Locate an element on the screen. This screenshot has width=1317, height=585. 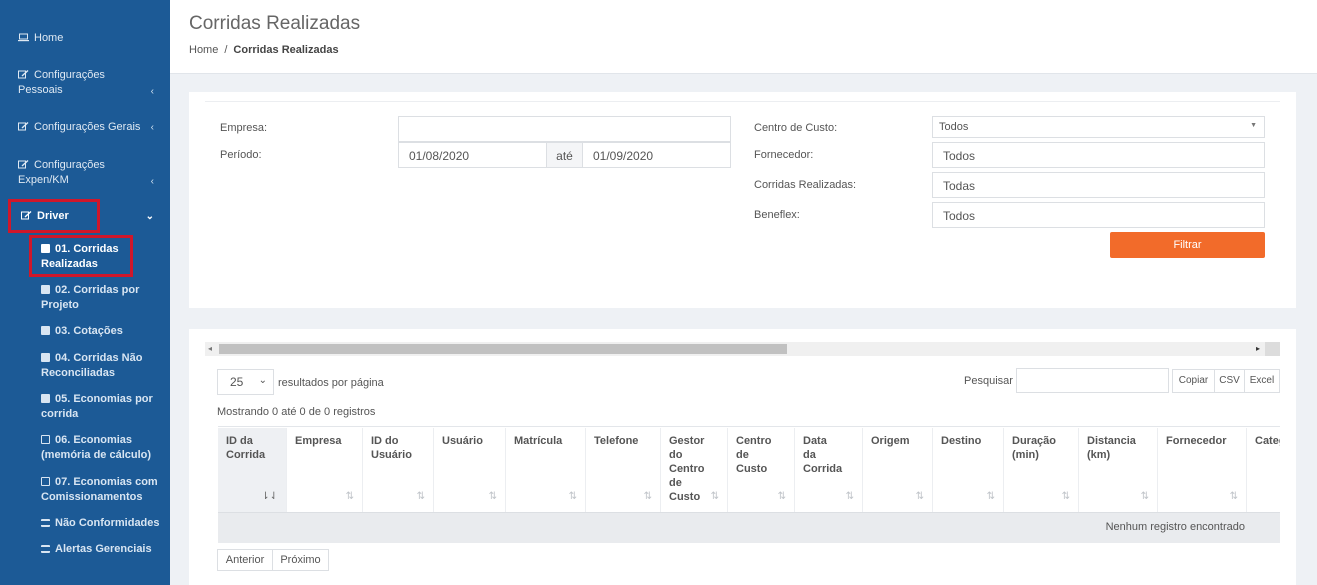
scrollbar-thumb is located at coordinates (503, 349).